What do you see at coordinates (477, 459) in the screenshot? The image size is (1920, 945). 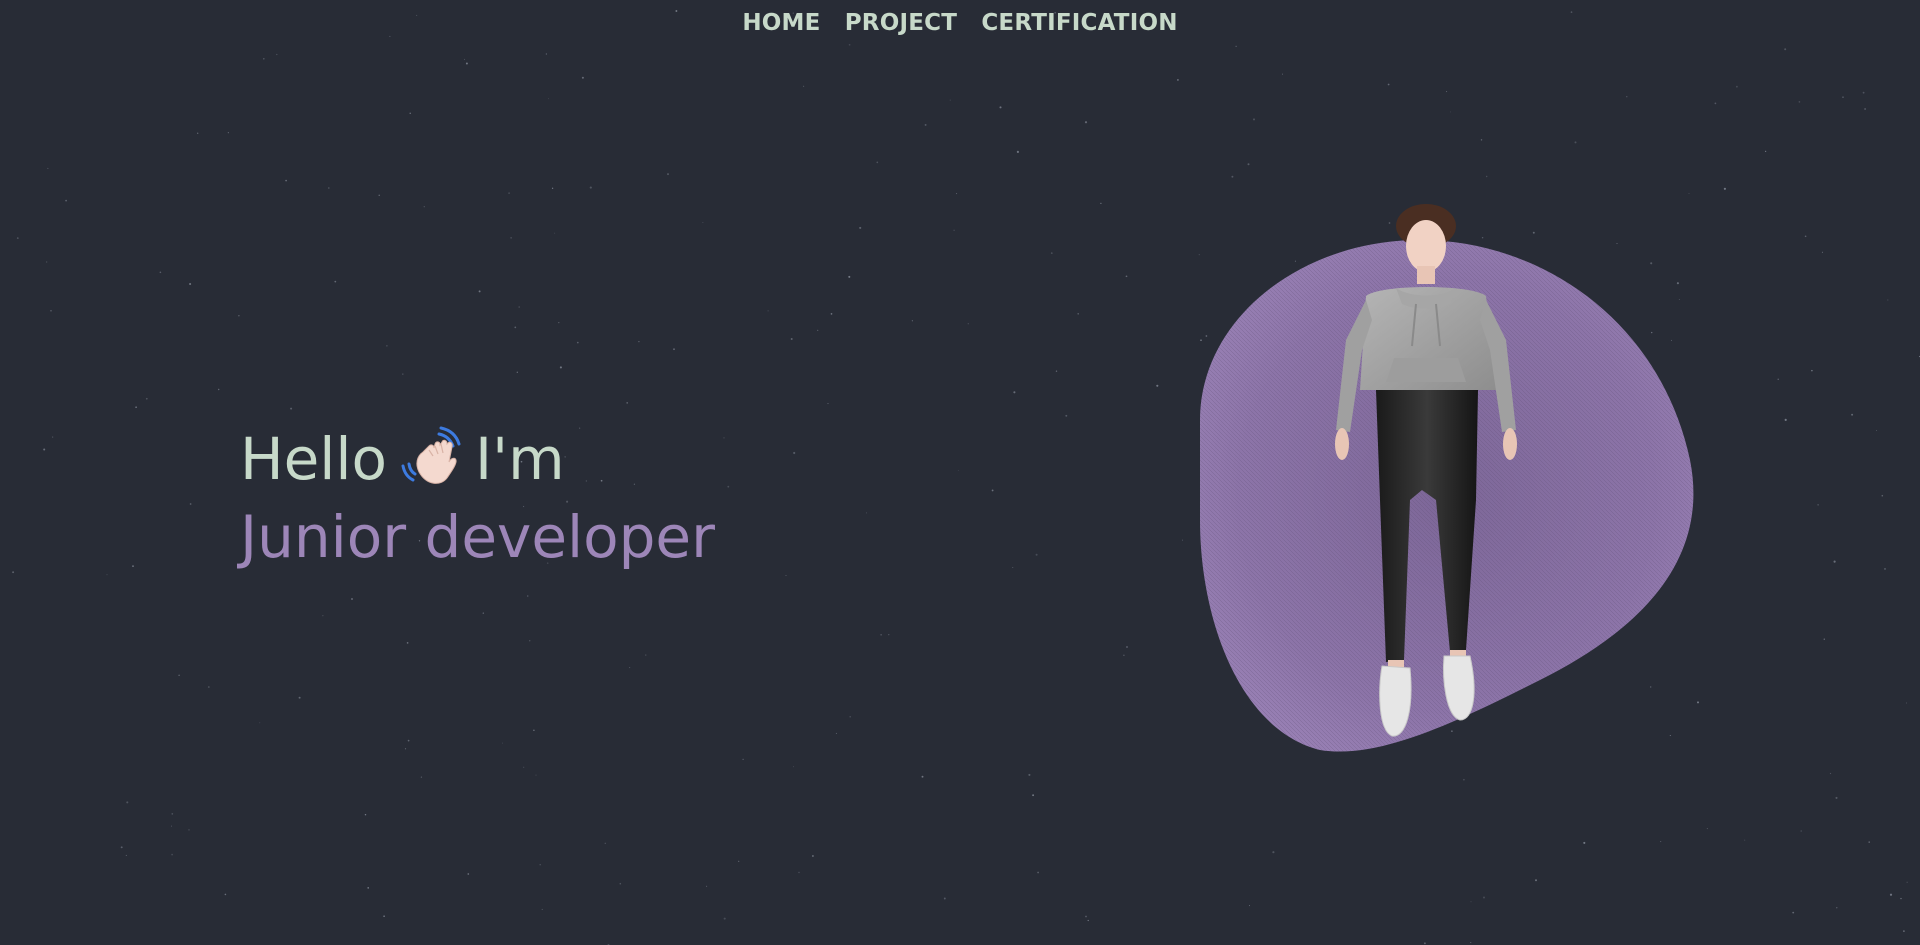 I see `greeting-line: Hello I'm` at bounding box center [477, 459].